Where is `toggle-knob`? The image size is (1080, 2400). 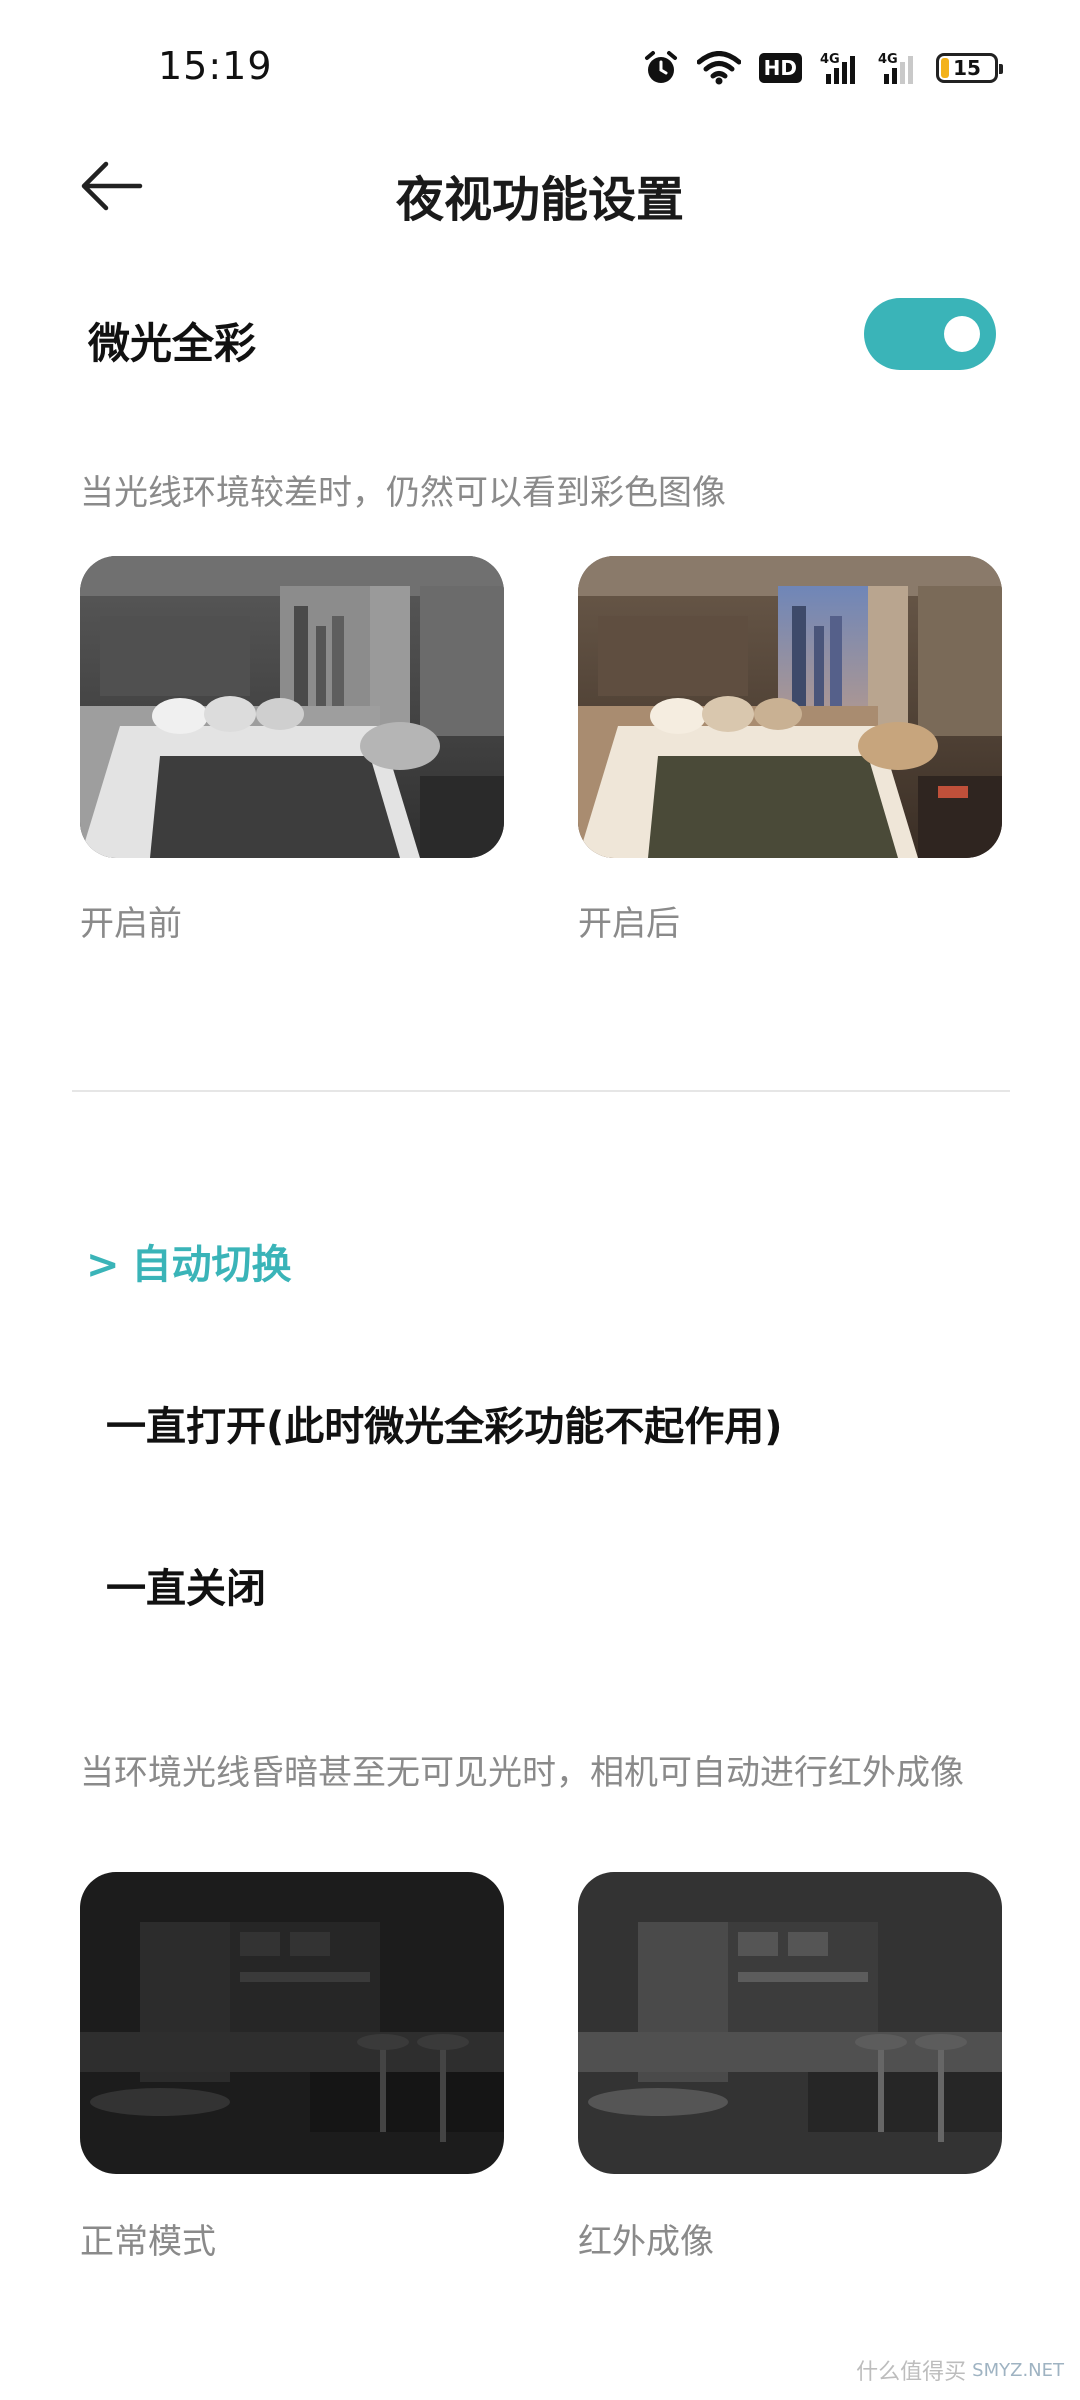
toggle-knob is located at coordinates (962, 334).